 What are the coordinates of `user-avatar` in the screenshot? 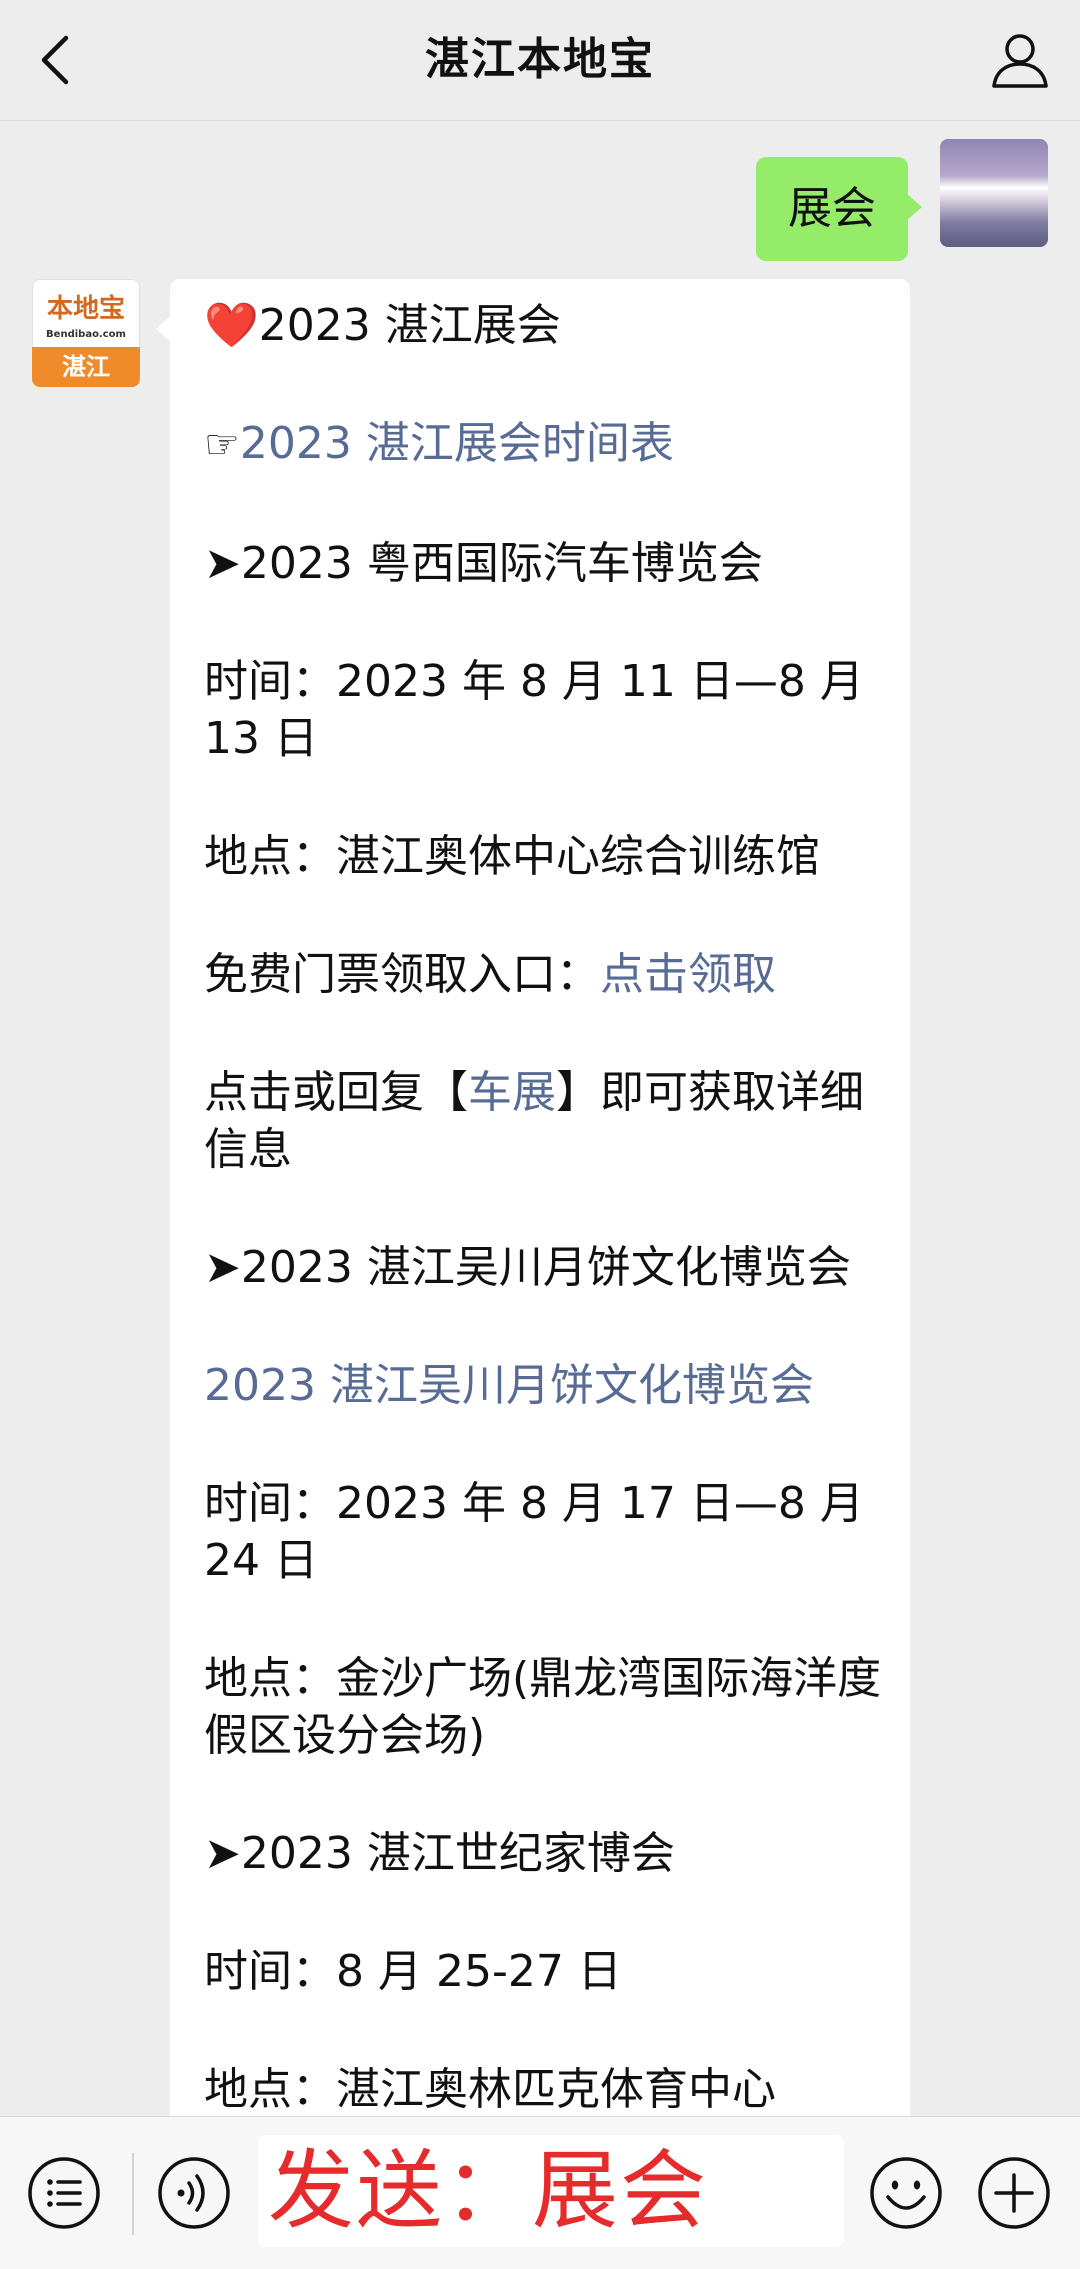 It's located at (994, 193).